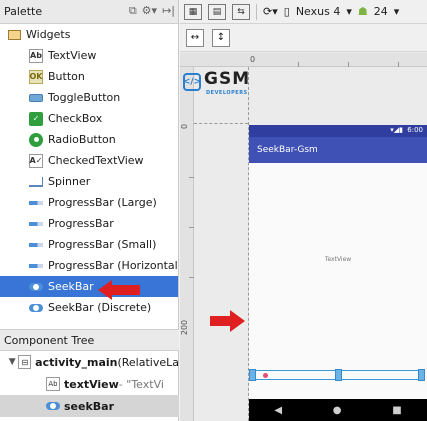 The width and height of the screenshot is (427, 421). I want to click on back-icon: ◀, so click(278, 410).